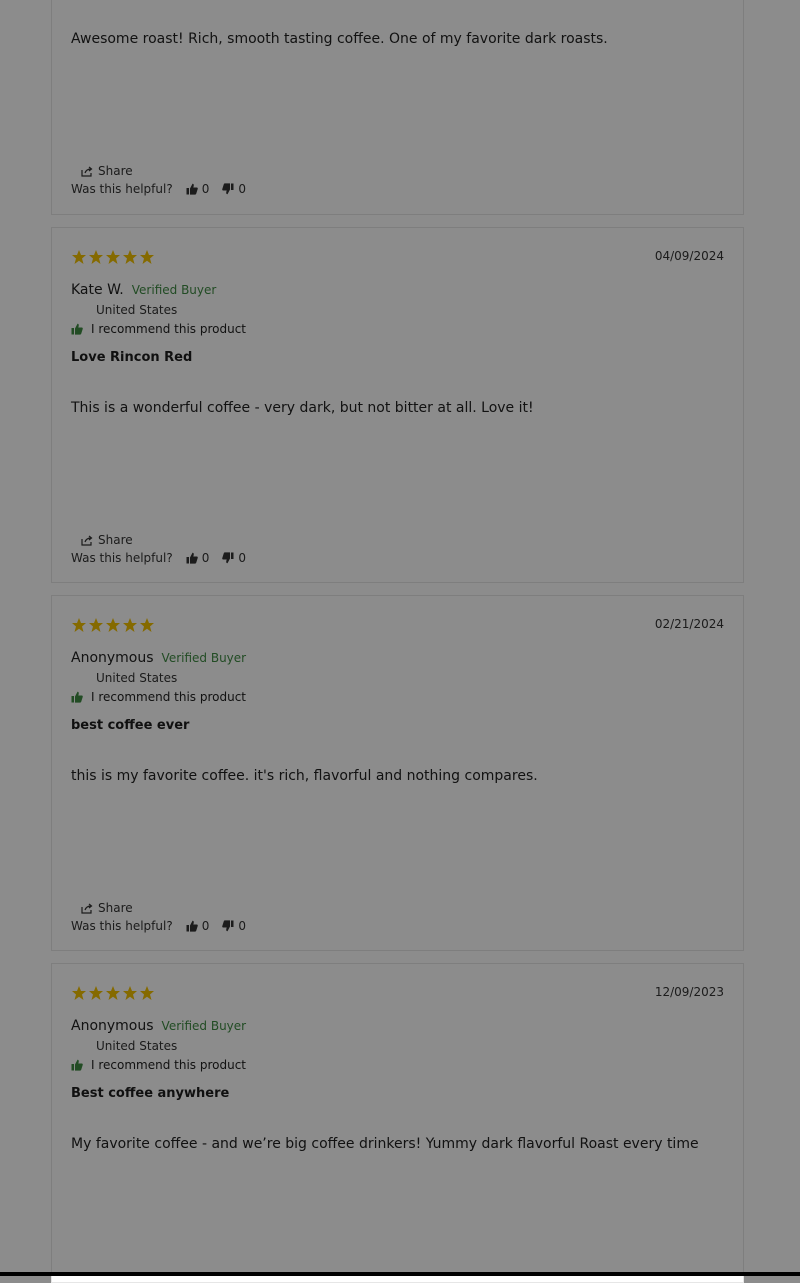 This screenshot has width=800, height=1283. Describe the element at coordinates (130, 725) in the screenshot. I see `review-title: best coffee ever` at that location.